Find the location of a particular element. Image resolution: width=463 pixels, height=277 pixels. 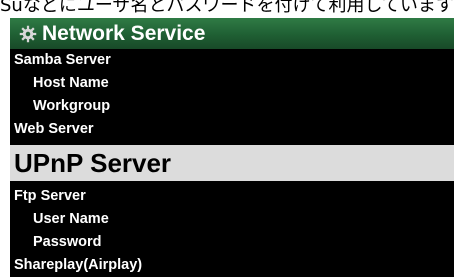

menu-item-host-name: Host Name is located at coordinates (232, 83).